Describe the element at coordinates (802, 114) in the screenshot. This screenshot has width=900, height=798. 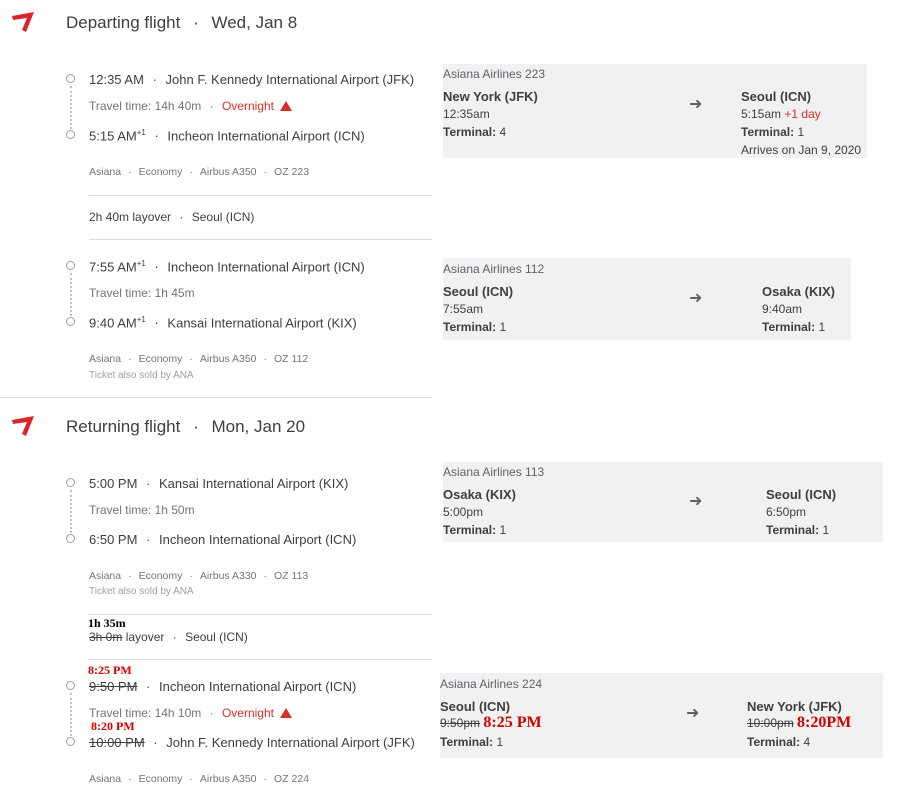
I see `day-offset: +1 day` at that location.